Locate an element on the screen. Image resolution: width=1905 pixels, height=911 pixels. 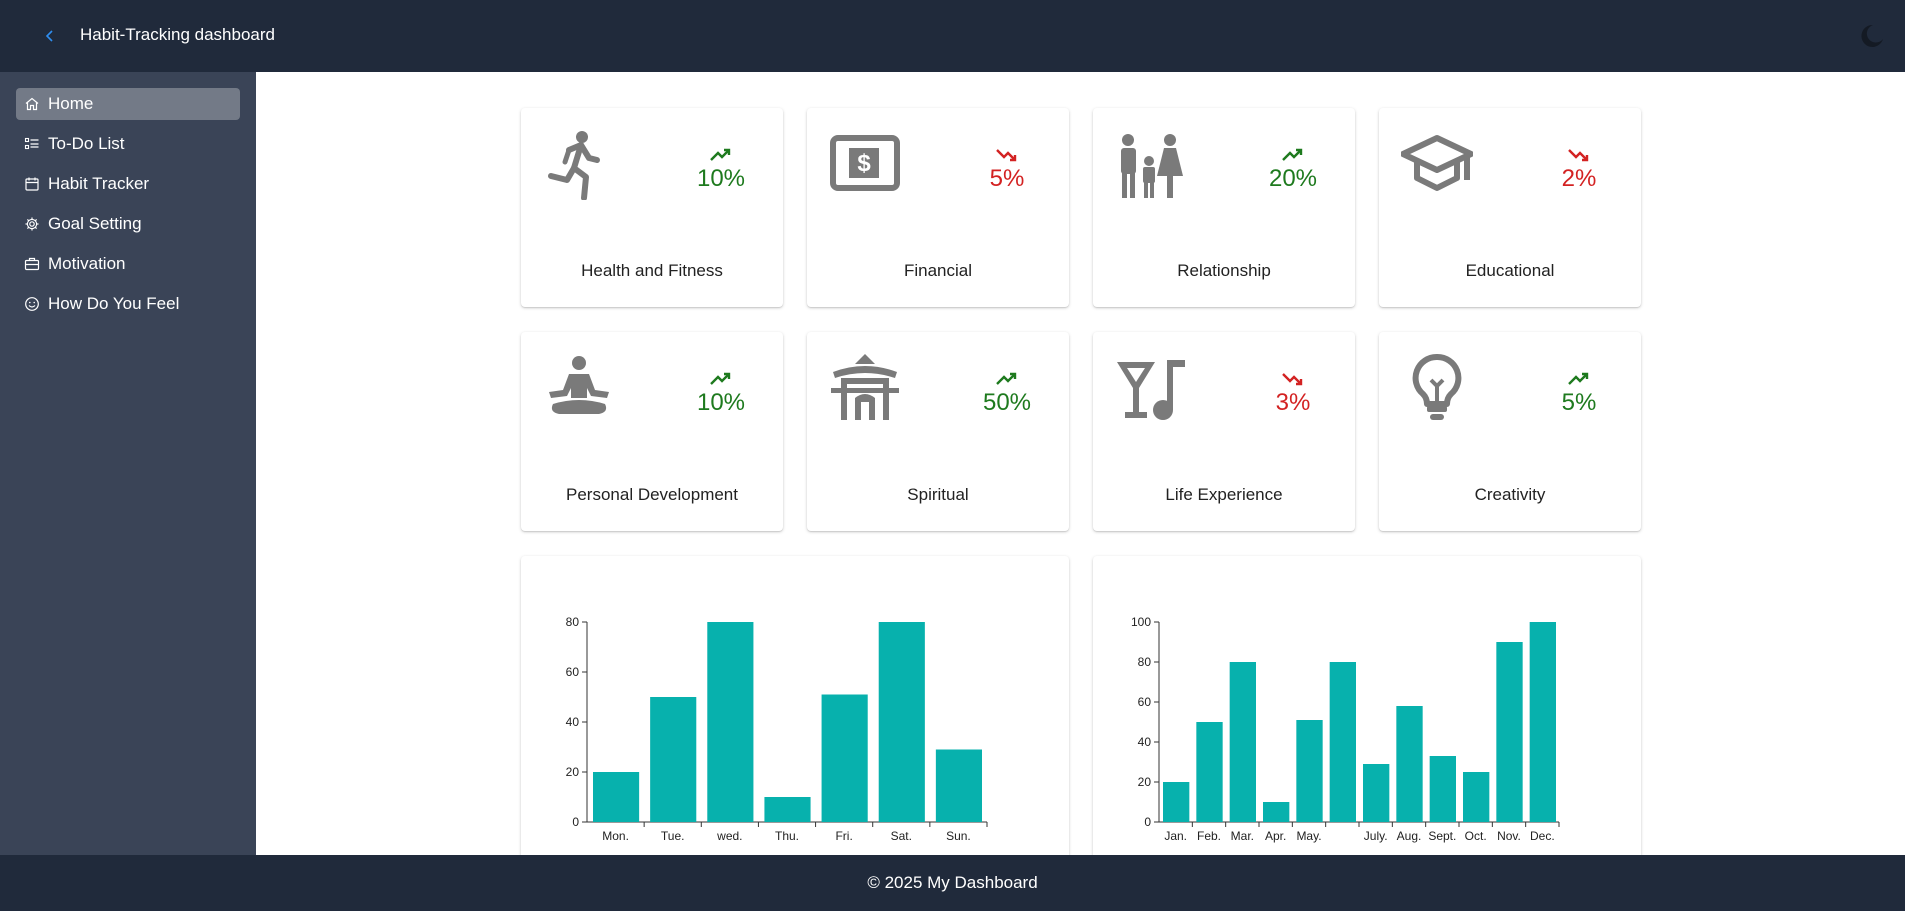
x-tick-label: Dec. is located at coordinates (1542, 836).